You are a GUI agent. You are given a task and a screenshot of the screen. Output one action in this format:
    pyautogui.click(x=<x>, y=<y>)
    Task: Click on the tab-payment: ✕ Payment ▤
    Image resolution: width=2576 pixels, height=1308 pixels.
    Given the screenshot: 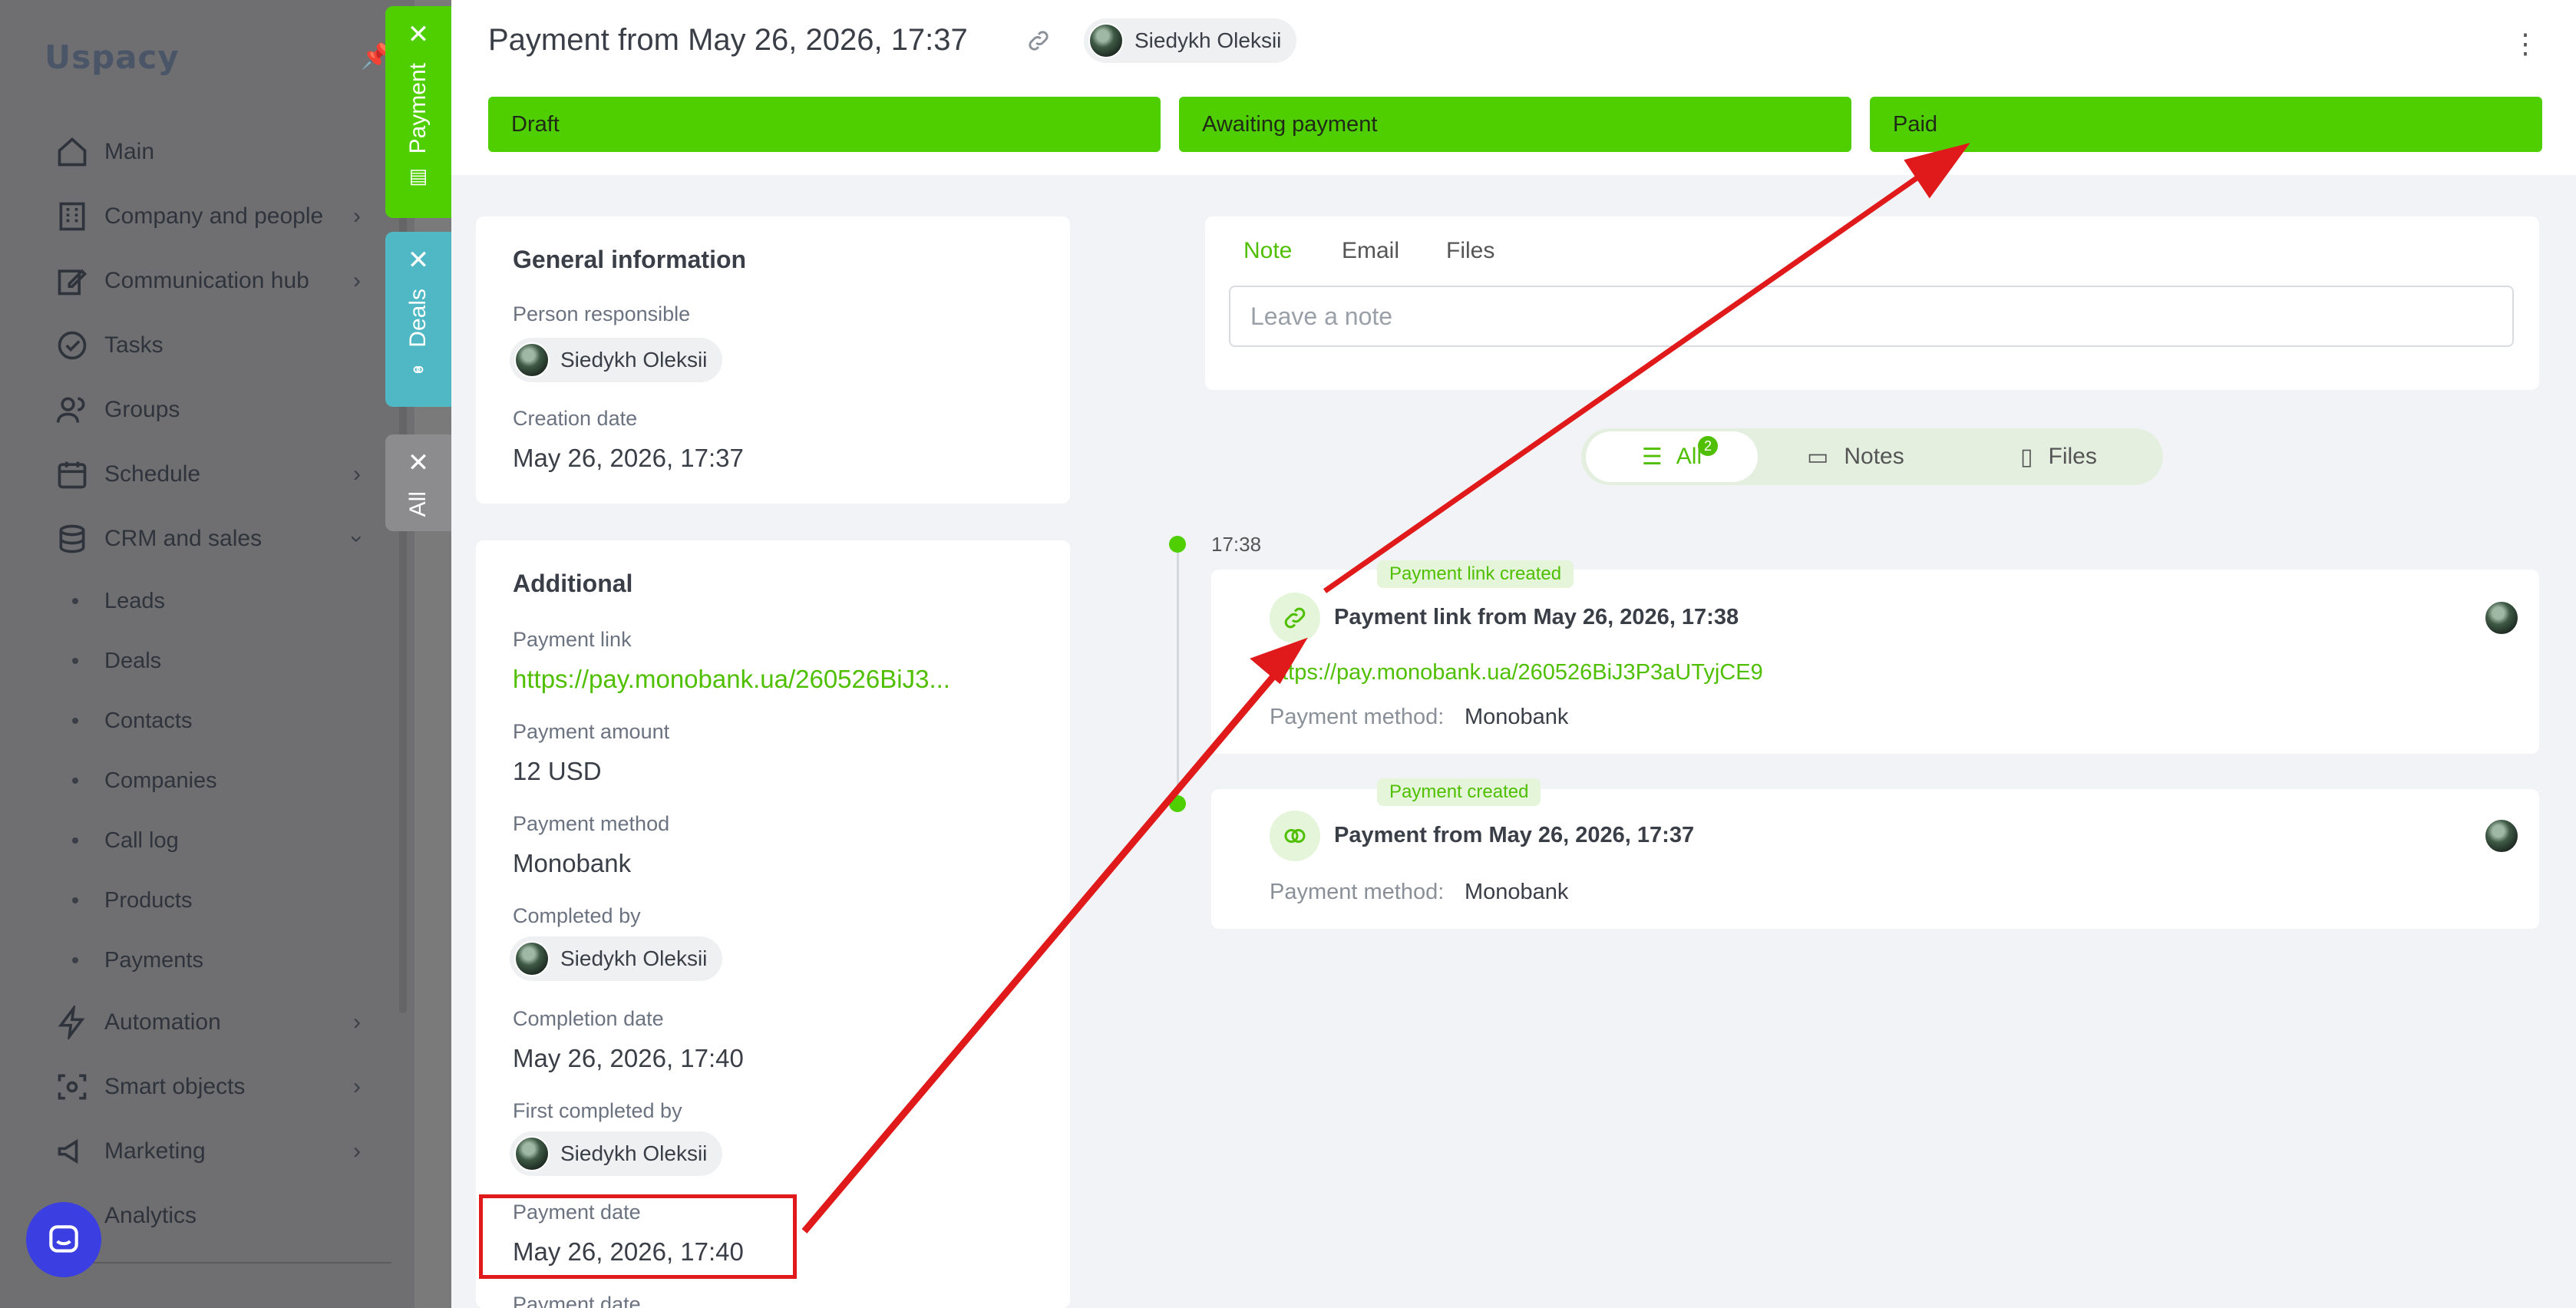 What is the action you would take?
    pyautogui.click(x=418, y=112)
    